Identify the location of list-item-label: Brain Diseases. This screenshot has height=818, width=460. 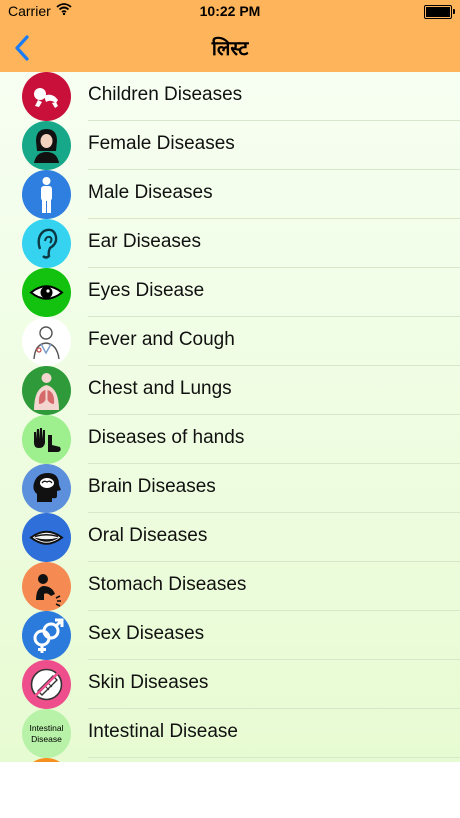
(152, 486).